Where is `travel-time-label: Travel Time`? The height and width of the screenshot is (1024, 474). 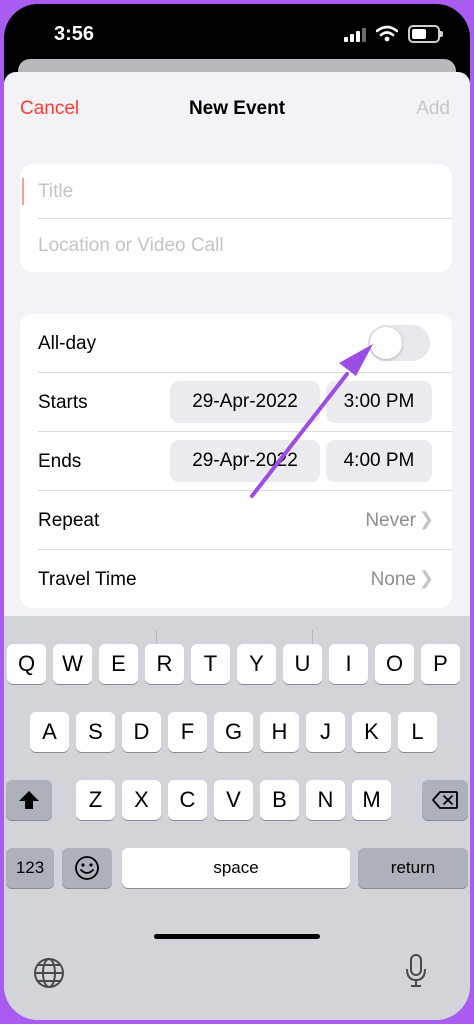
travel-time-label: Travel Time is located at coordinates (87, 579).